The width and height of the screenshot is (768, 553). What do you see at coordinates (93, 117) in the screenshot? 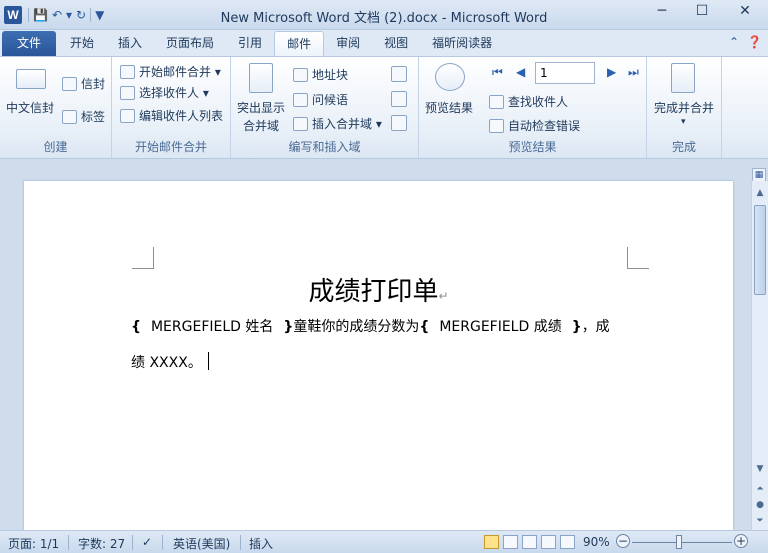
I see `labels-label: 标签` at bounding box center [93, 117].